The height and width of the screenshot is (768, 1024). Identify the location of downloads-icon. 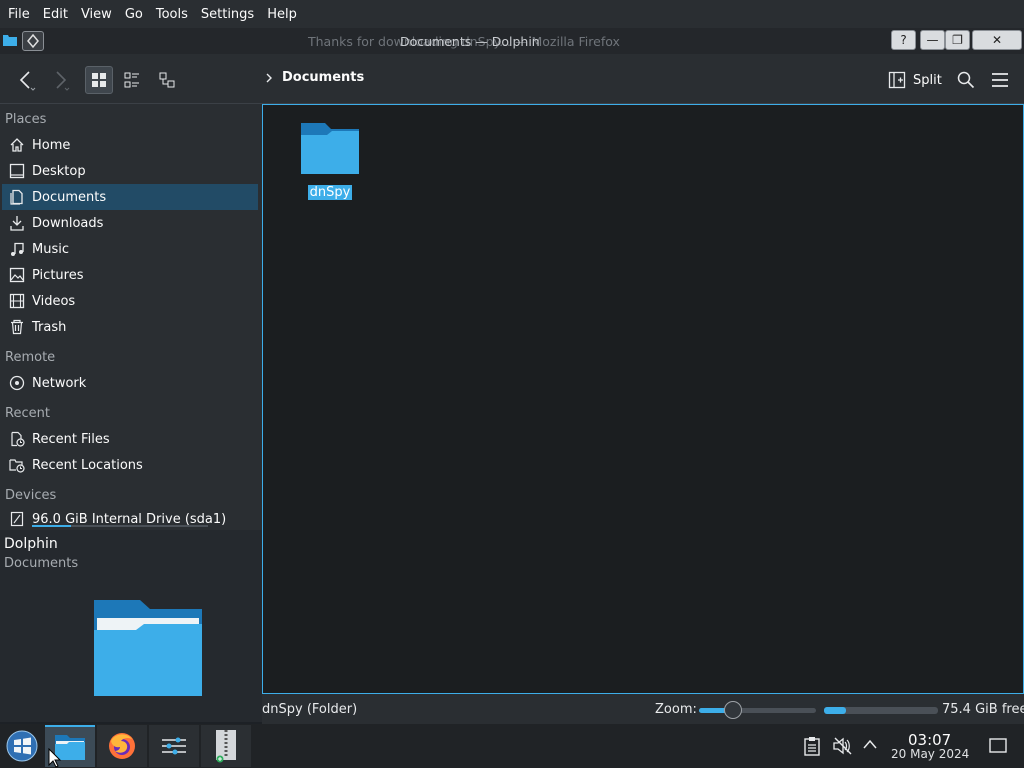
(17, 223).